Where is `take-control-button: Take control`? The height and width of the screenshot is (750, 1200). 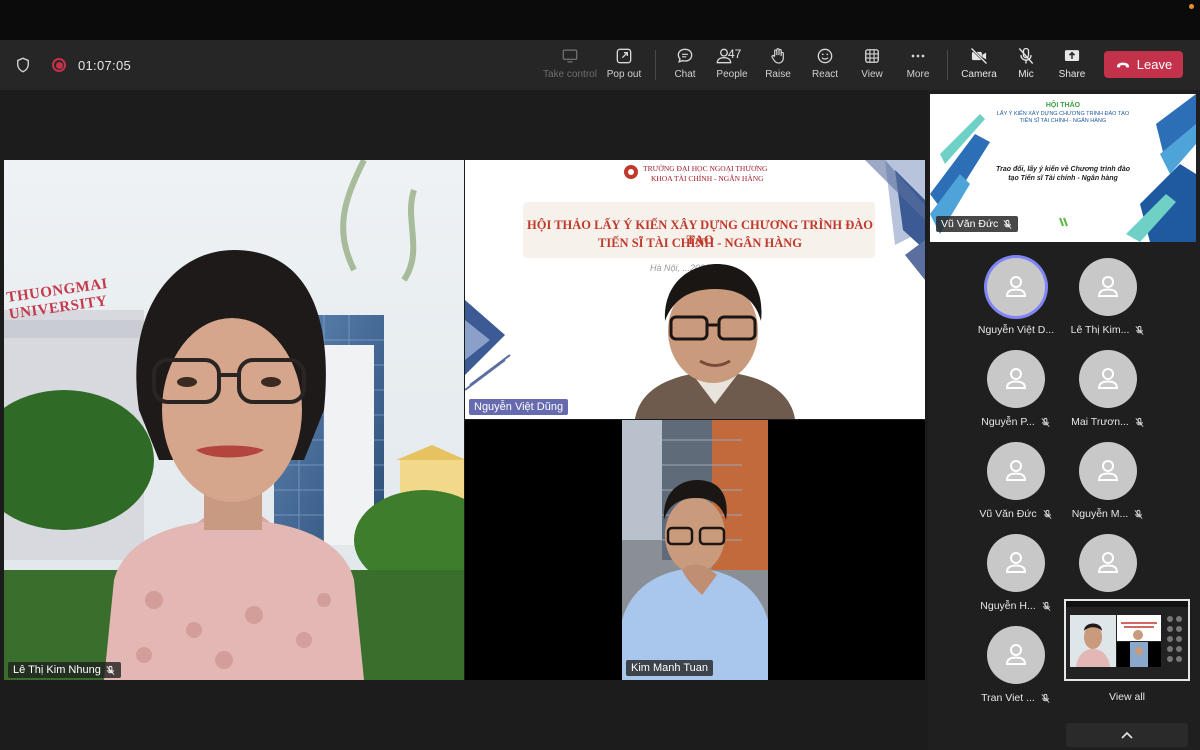 take-control-button: Take control is located at coordinates (570, 66).